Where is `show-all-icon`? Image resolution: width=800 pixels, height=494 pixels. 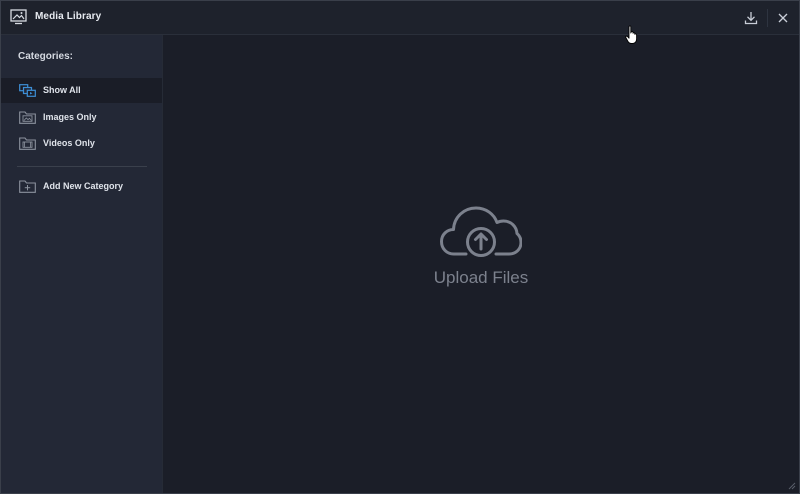 show-all-icon is located at coordinates (27, 90).